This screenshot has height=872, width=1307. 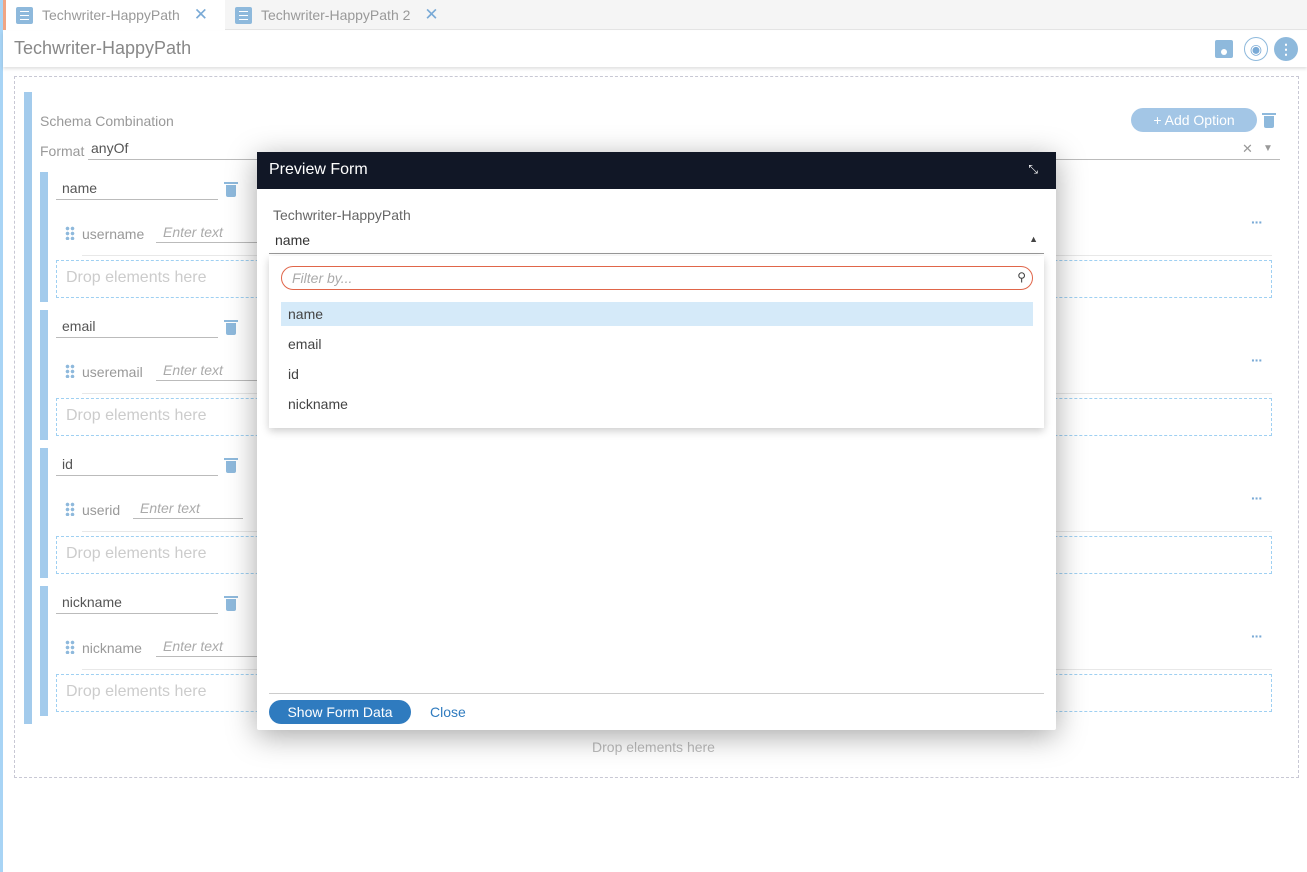 What do you see at coordinates (113, 234) in the screenshot?
I see `field-label: username` at bounding box center [113, 234].